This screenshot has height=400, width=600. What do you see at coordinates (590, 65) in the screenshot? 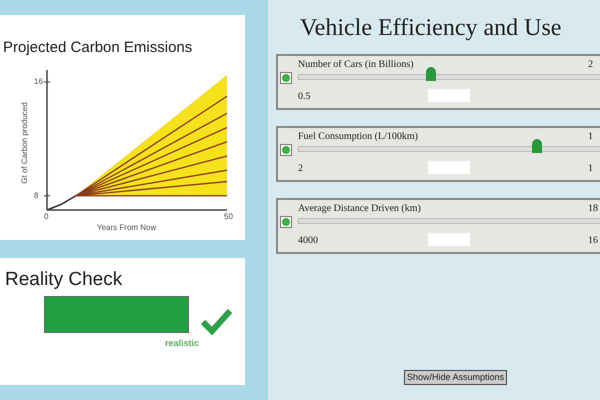
I see `max-label: 2` at bounding box center [590, 65].